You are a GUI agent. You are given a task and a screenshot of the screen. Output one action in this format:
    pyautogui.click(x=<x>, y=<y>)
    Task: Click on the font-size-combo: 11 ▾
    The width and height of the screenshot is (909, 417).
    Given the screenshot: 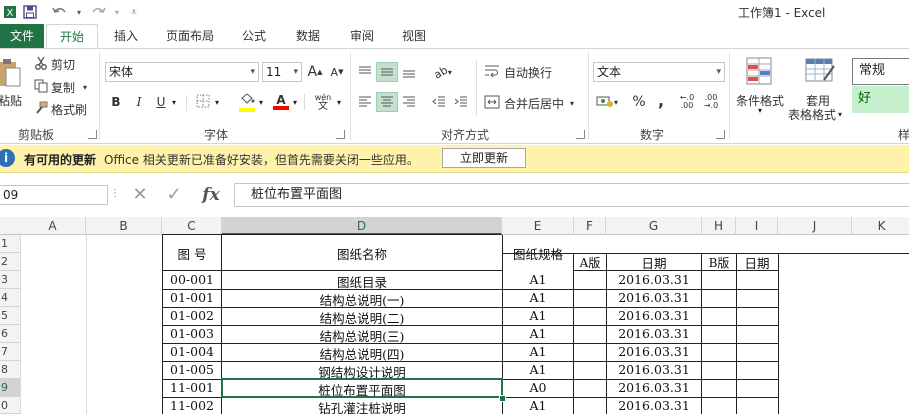 What is the action you would take?
    pyautogui.click(x=282, y=72)
    